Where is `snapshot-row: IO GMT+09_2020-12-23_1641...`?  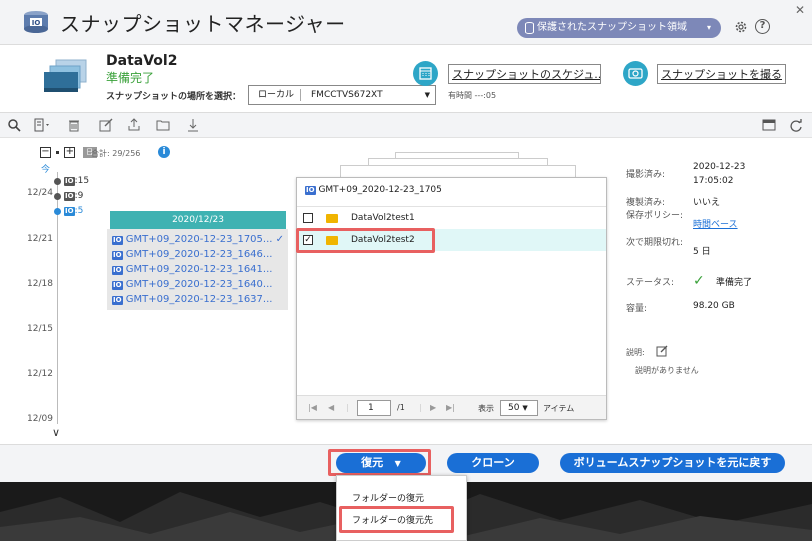 snapshot-row: IO GMT+09_2020-12-23_1641... is located at coordinates (192, 269).